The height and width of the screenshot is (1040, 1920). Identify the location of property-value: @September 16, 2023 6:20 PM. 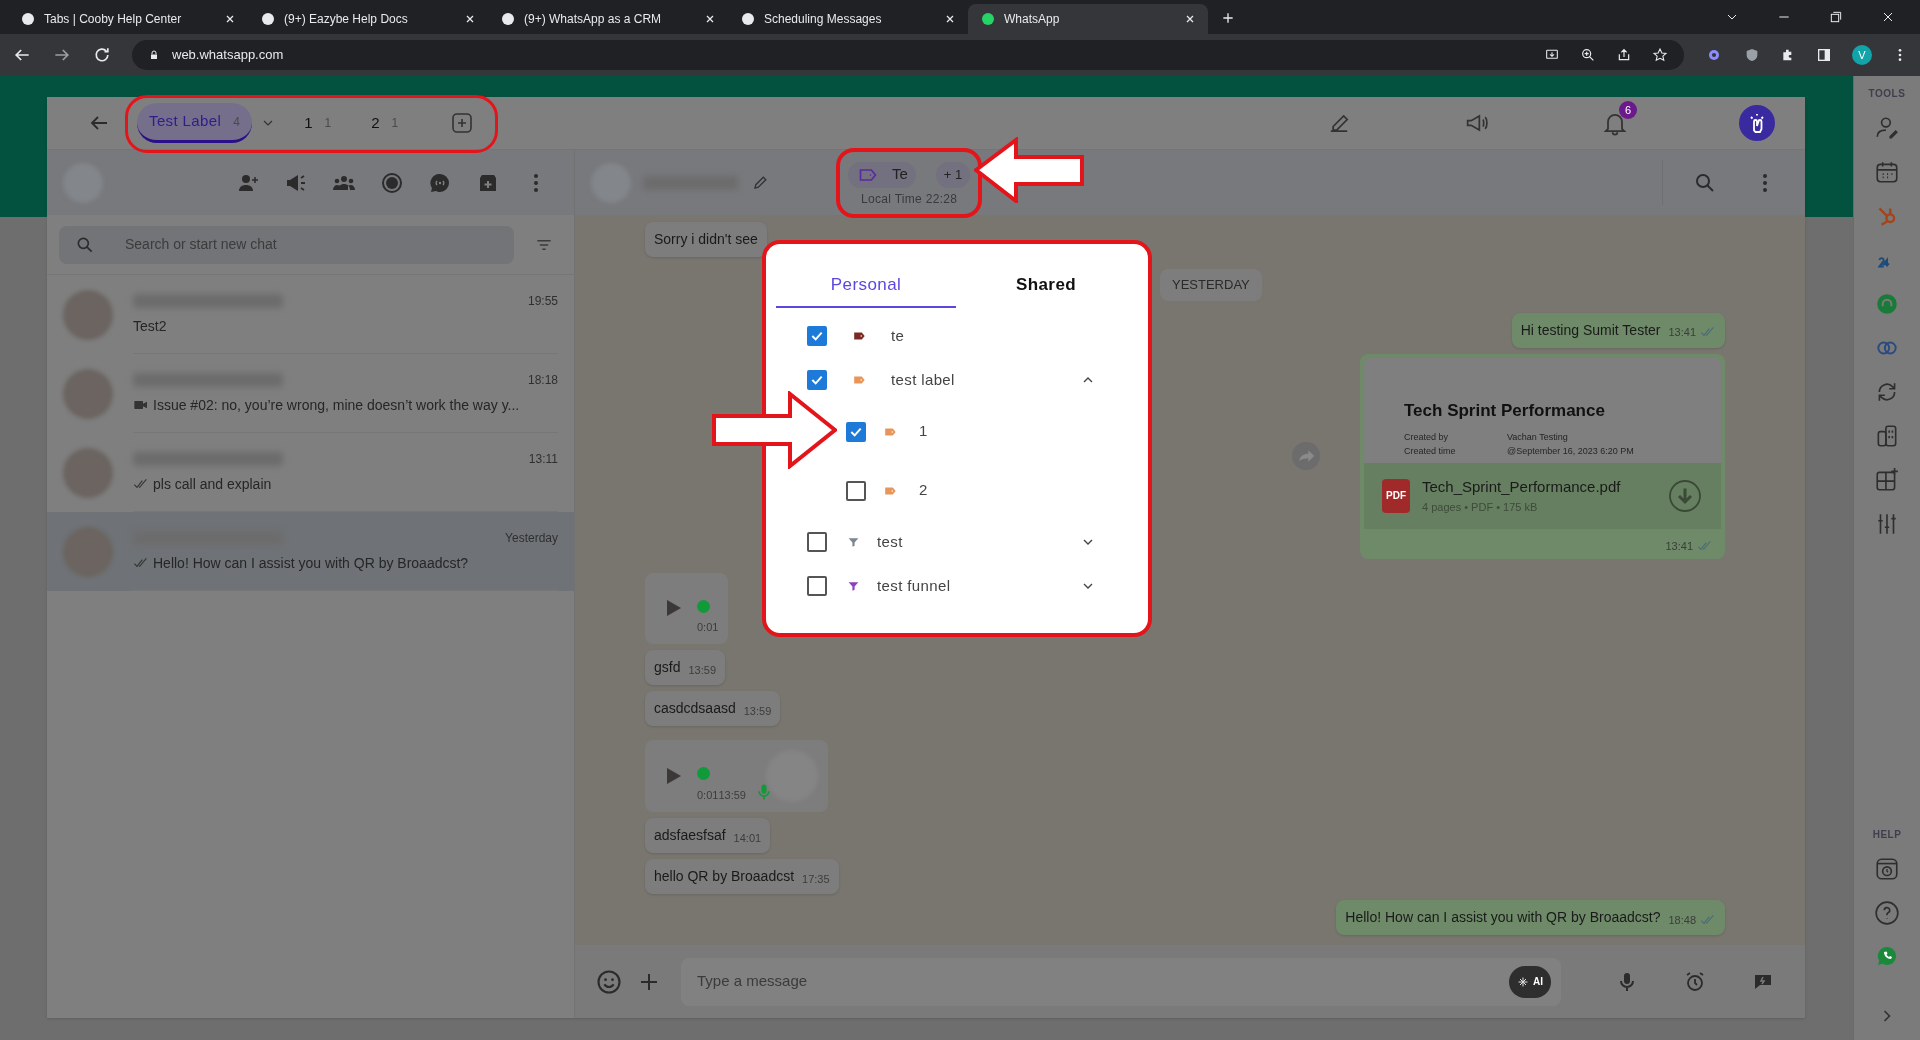
(1571, 451).